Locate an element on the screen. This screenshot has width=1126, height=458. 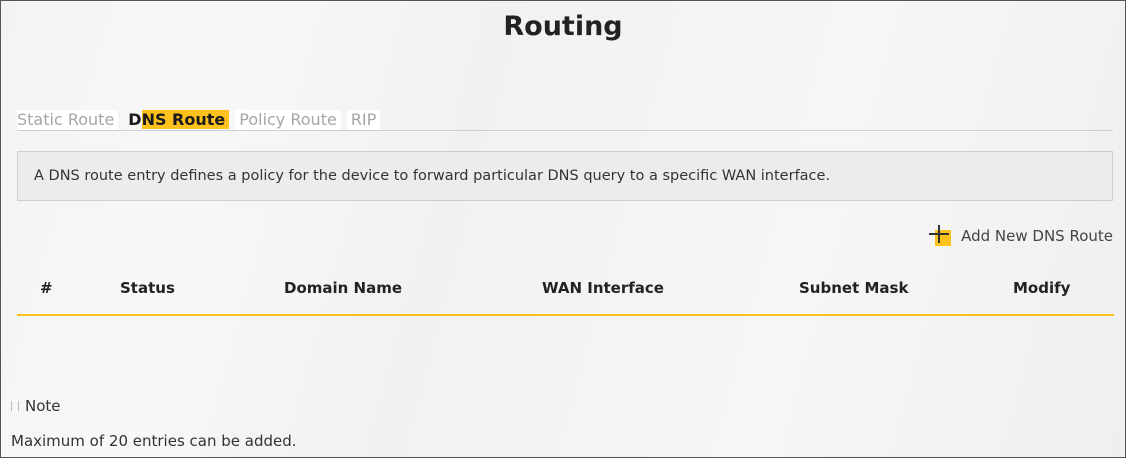
tab-static-route: Static Route is located at coordinates (68, 120).